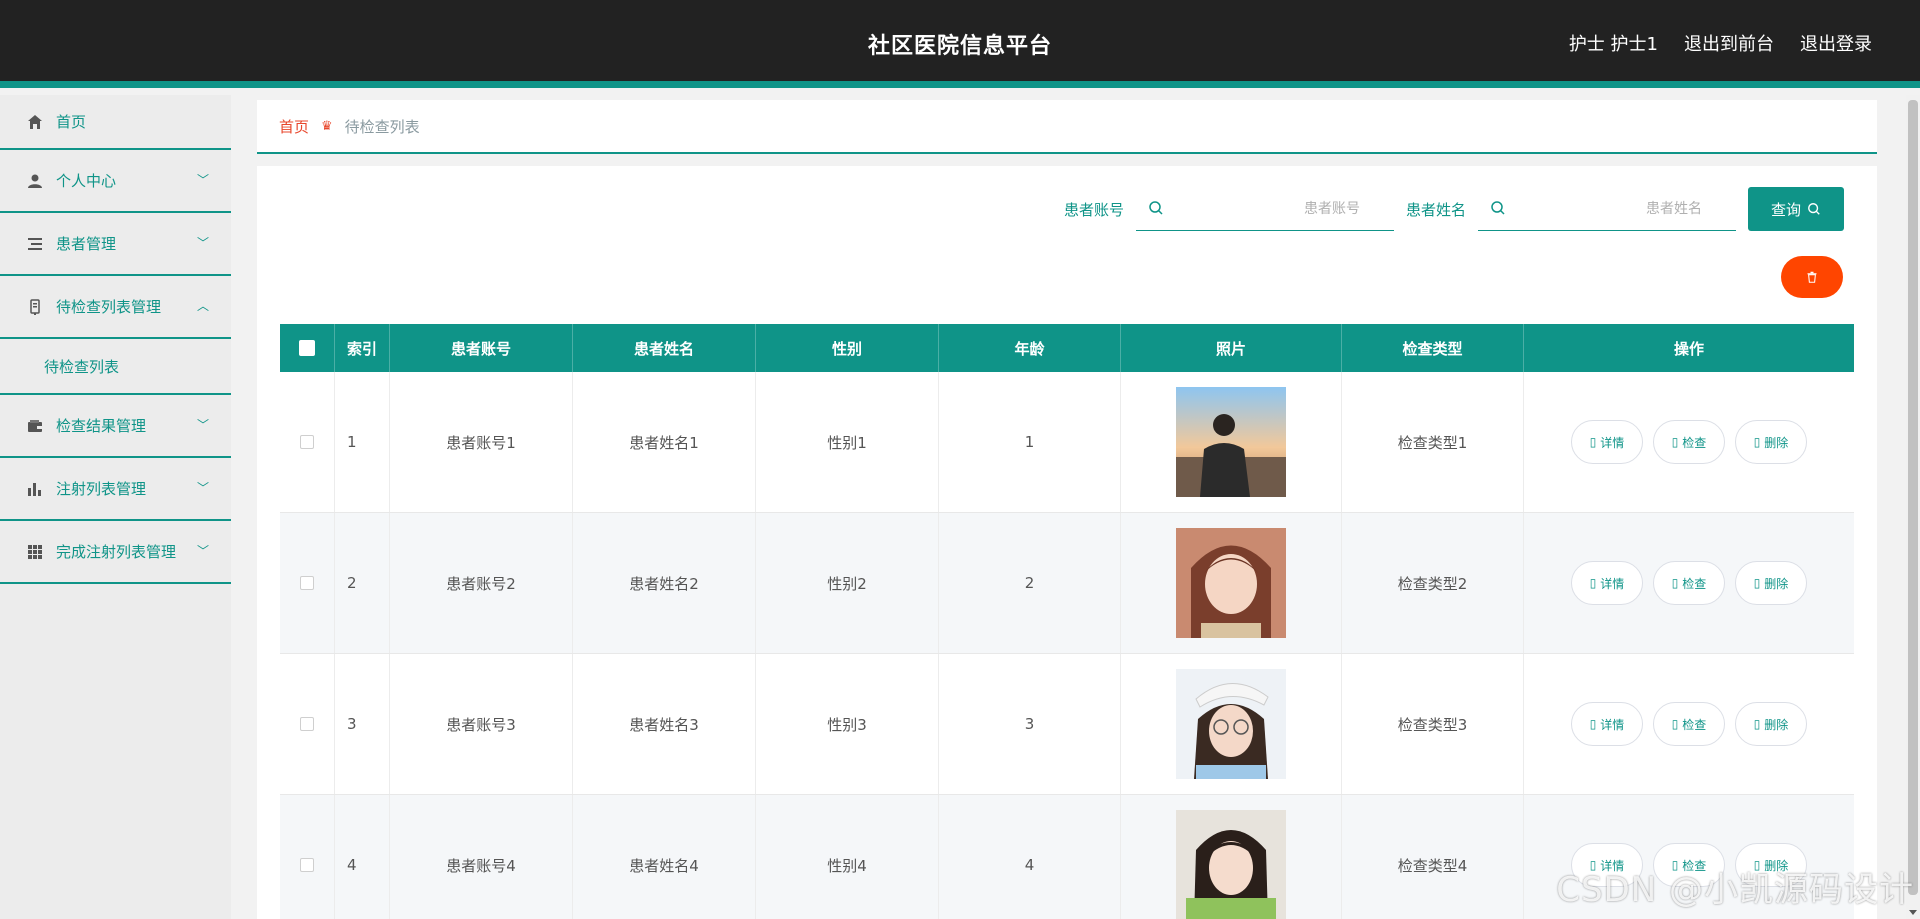  What do you see at coordinates (1284, 209) in the screenshot?
I see `account-search-input` at bounding box center [1284, 209].